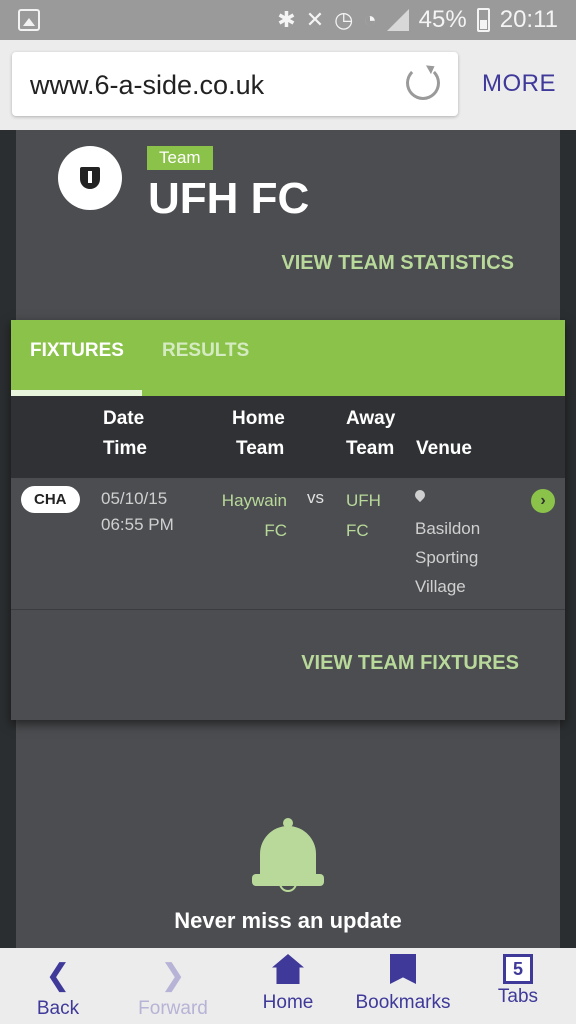  I want to click on back-button: ❮ Back, so click(58, 986).